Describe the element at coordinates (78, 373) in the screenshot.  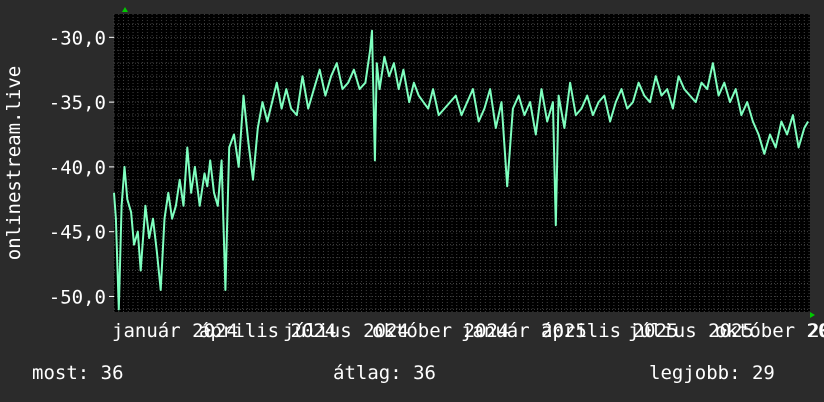
I see `stat-current: most: 36` at that location.